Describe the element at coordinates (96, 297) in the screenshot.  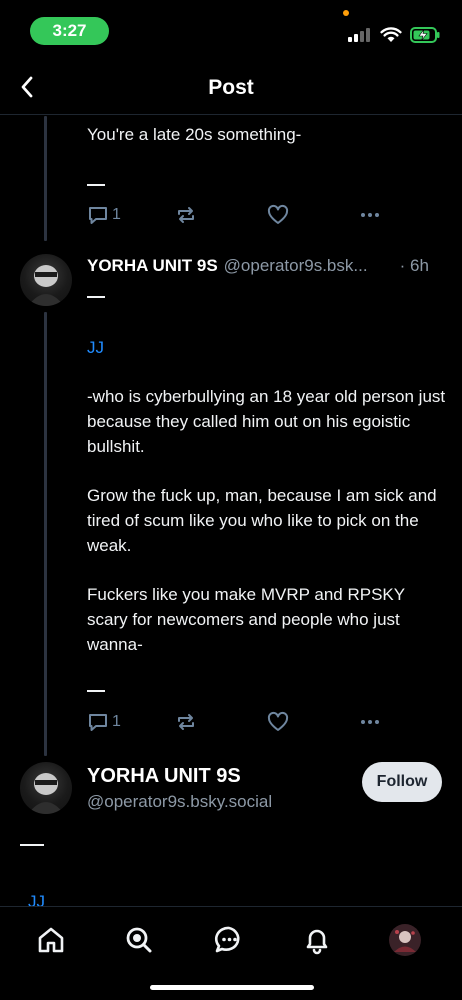
I see `reply-post-top-separator` at that location.